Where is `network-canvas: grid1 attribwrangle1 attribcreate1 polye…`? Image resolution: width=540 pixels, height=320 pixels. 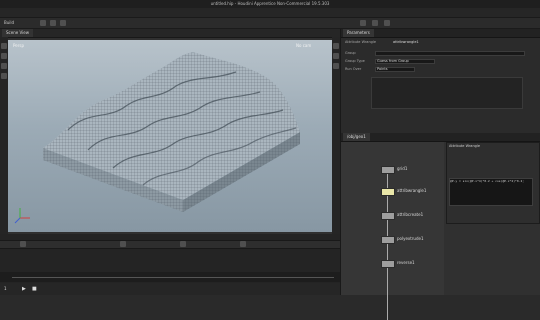 network-canvas: grid1 attribwrangle1 attribcreate1 polye… is located at coordinates (392, 231).